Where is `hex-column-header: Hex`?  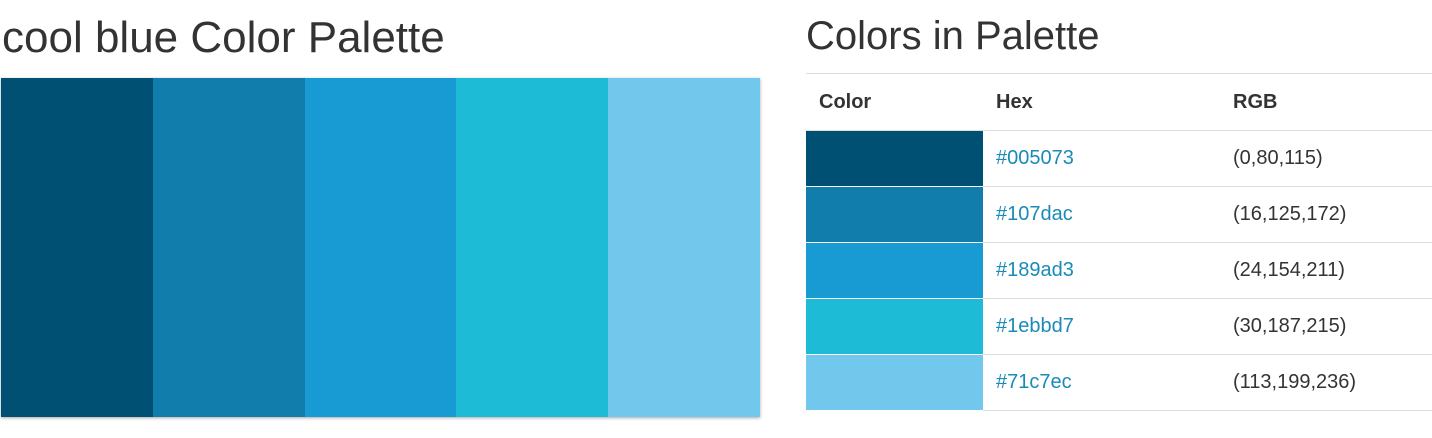 hex-column-header: Hex is located at coordinates (1101, 102).